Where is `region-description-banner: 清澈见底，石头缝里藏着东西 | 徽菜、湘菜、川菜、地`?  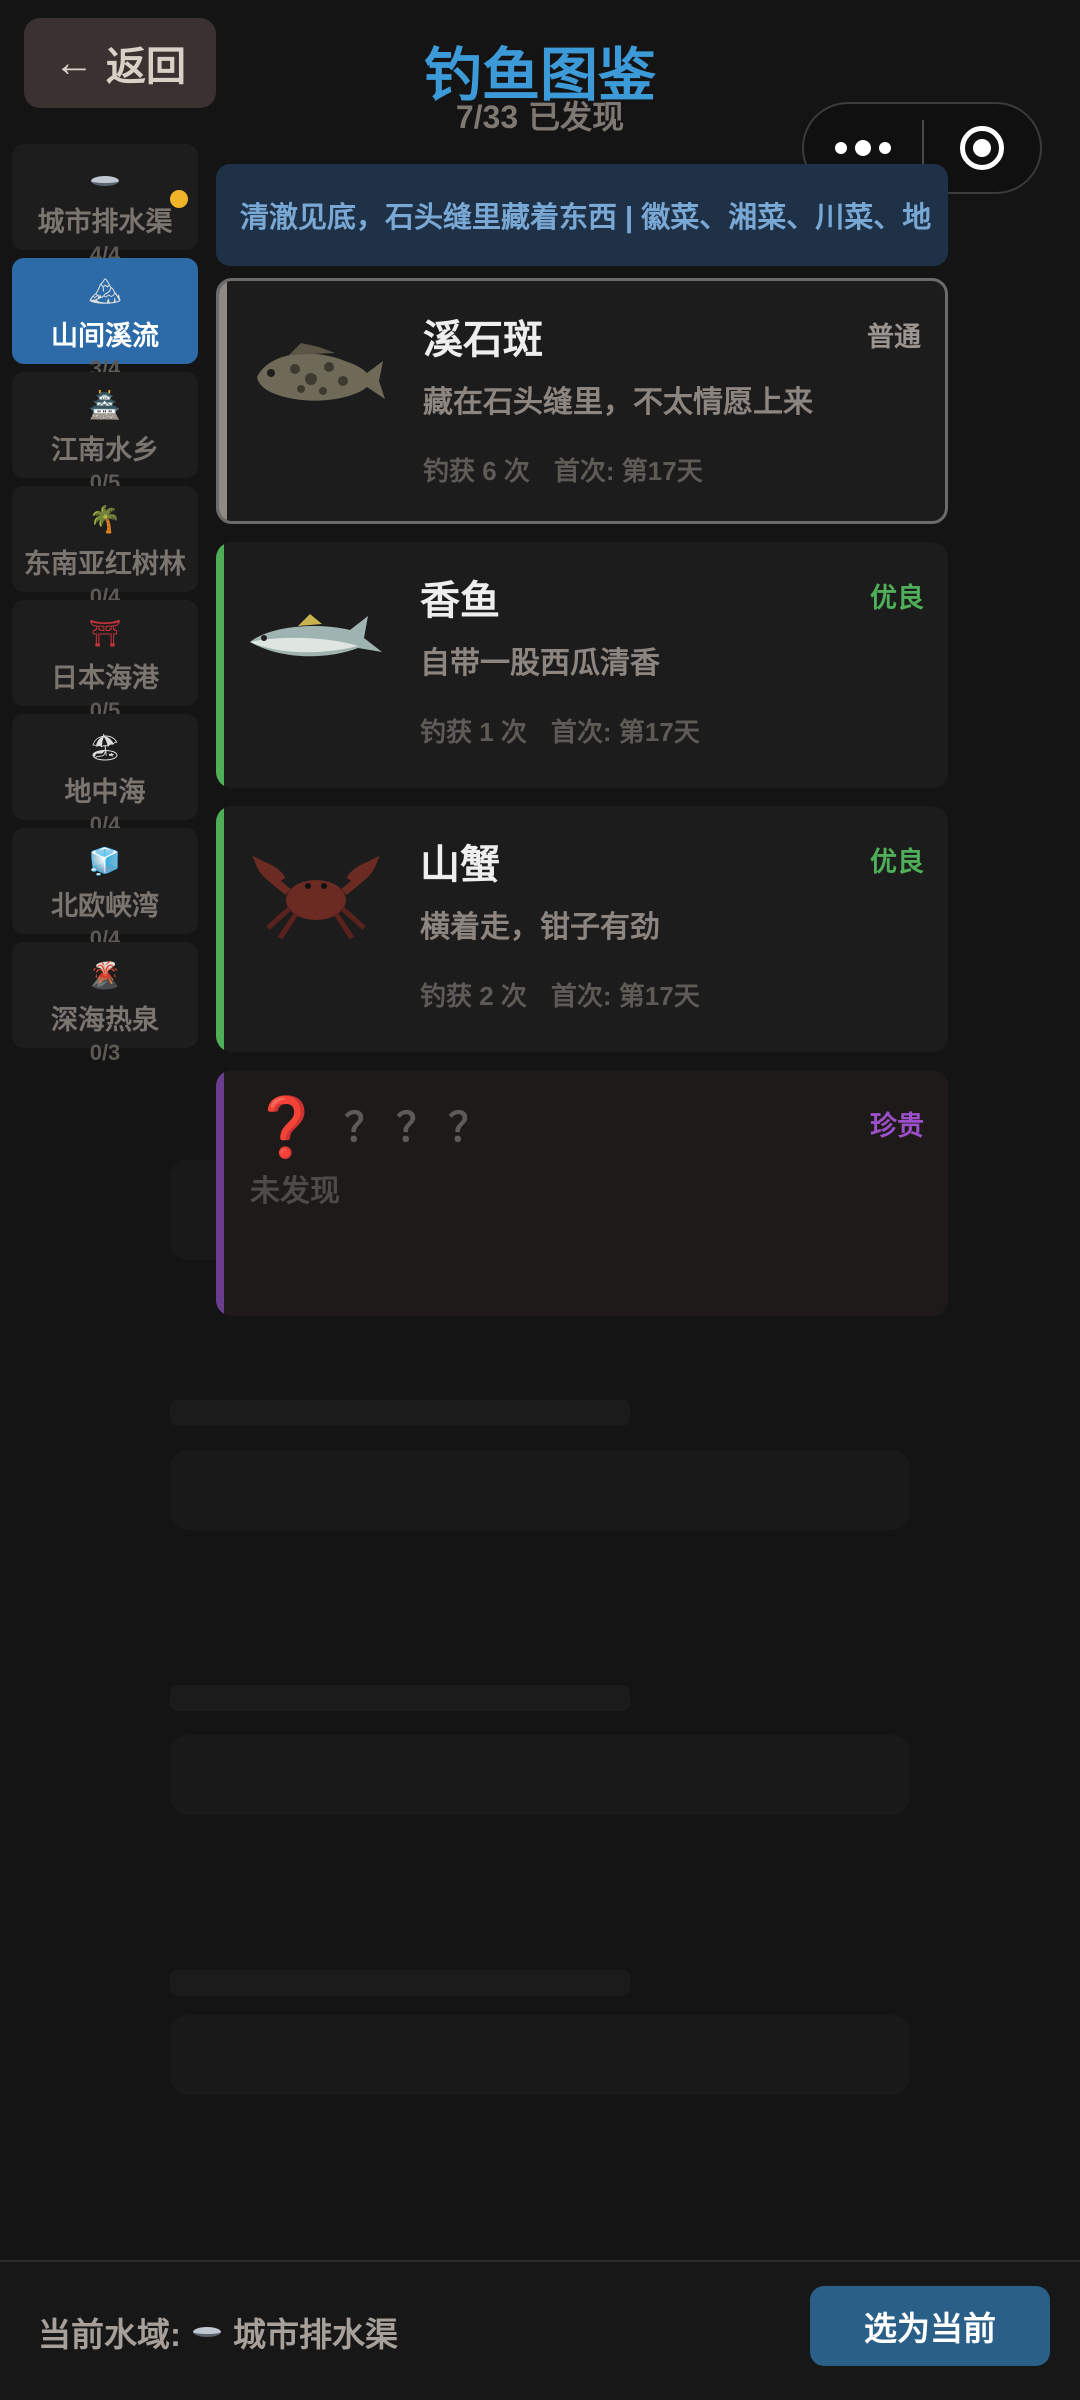 region-description-banner: 清澈见底，石头缝里藏着东西 | 徽菜、湘菜、川菜、地 is located at coordinates (582, 215).